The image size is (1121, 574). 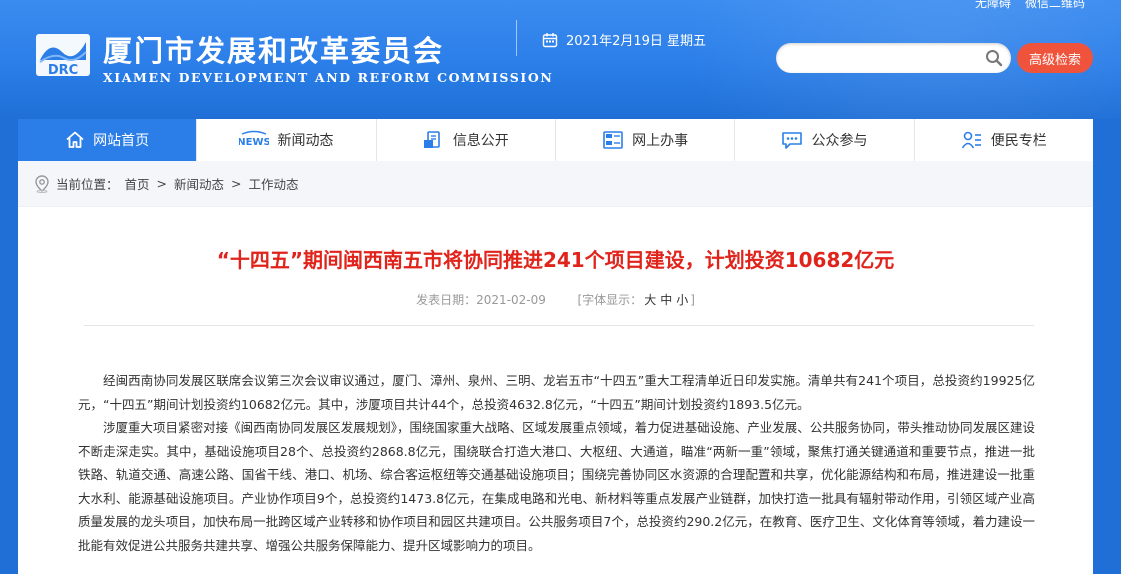 I want to click on breadcrumb: 当前位置： 首页 > 新闻动态 > 工作动态, so click(x=555, y=184).